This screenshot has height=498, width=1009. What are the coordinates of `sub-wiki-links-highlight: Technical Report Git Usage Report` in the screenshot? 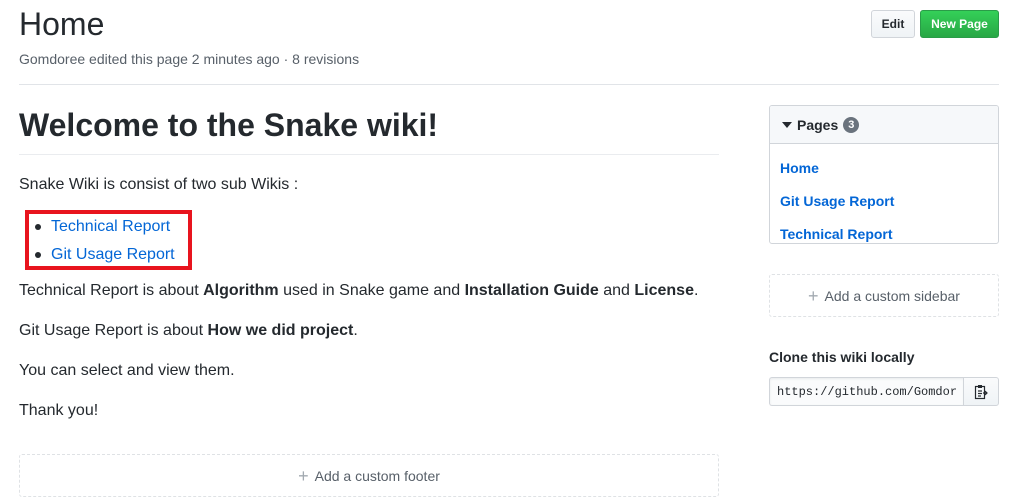 It's located at (108, 240).